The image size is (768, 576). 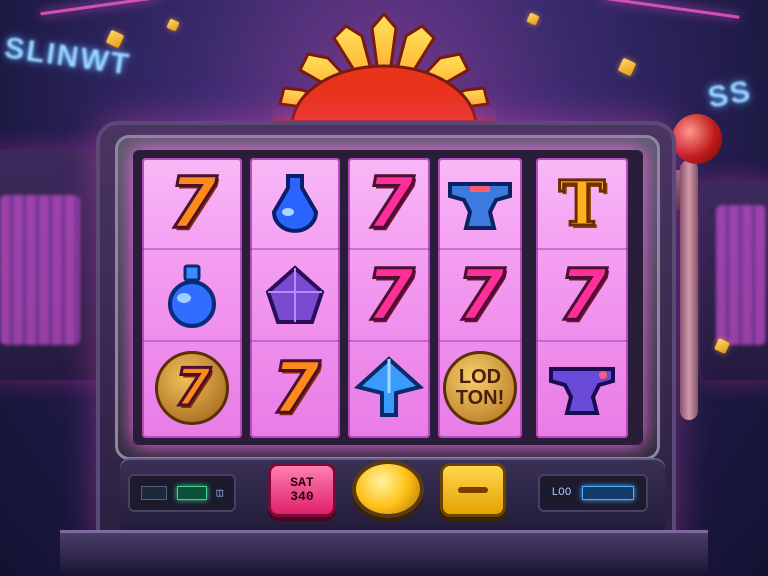 I want to click on left-indicator-panel: ◫, so click(x=182, y=493).